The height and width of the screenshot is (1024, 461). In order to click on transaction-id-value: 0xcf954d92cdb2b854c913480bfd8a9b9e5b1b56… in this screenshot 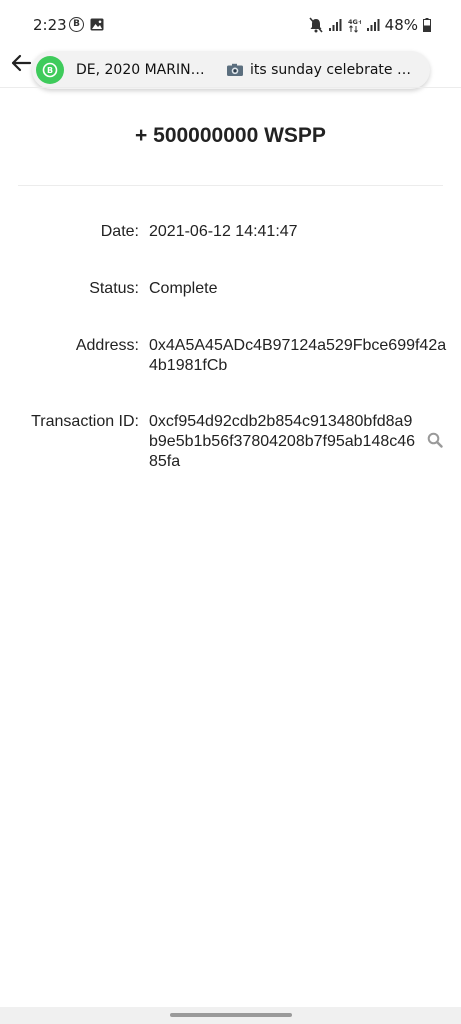, I will do `click(285, 442)`.